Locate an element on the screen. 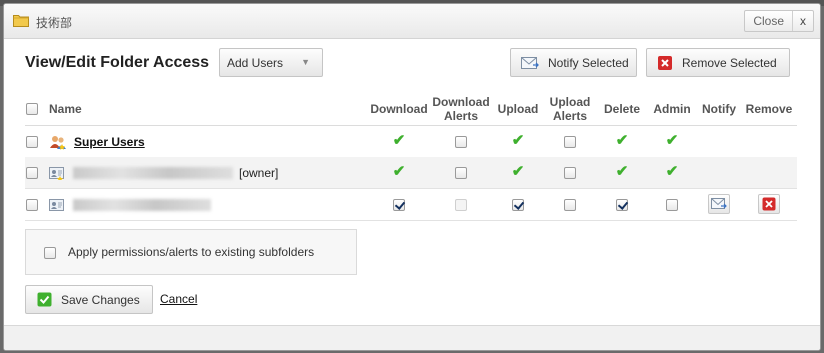 This screenshot has height=353, width=824. notify-selected-label: Notify Selected is located at coordinates (588, 62).